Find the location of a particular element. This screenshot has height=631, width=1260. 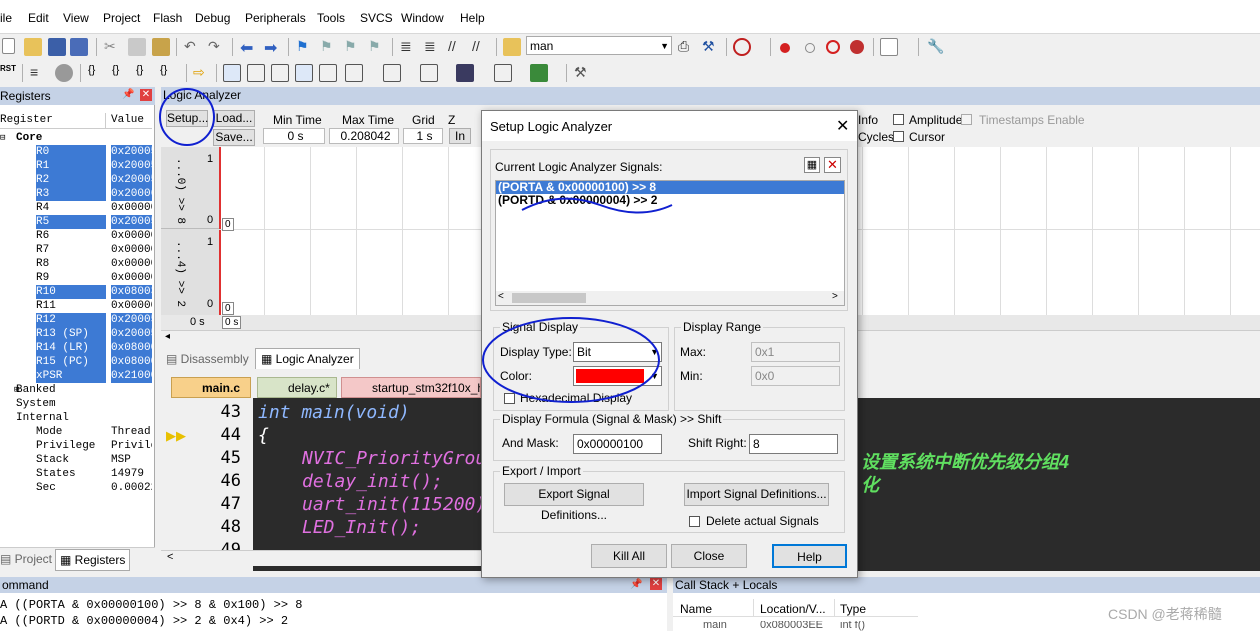

register-row: R13 (SP) 0x20005 is located at coordinates (76, 334).